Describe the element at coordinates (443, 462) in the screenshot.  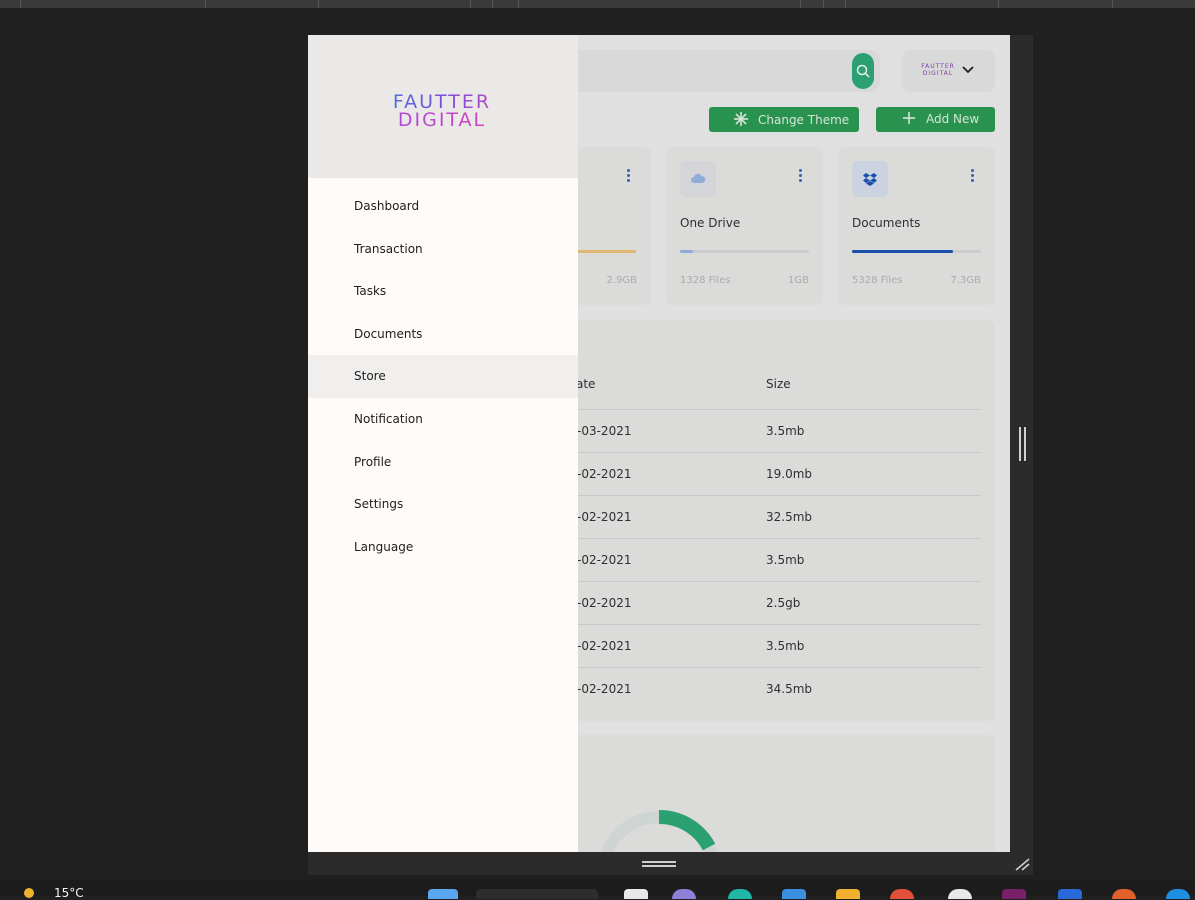
I see `nav-item-profile: Profile` at that location.